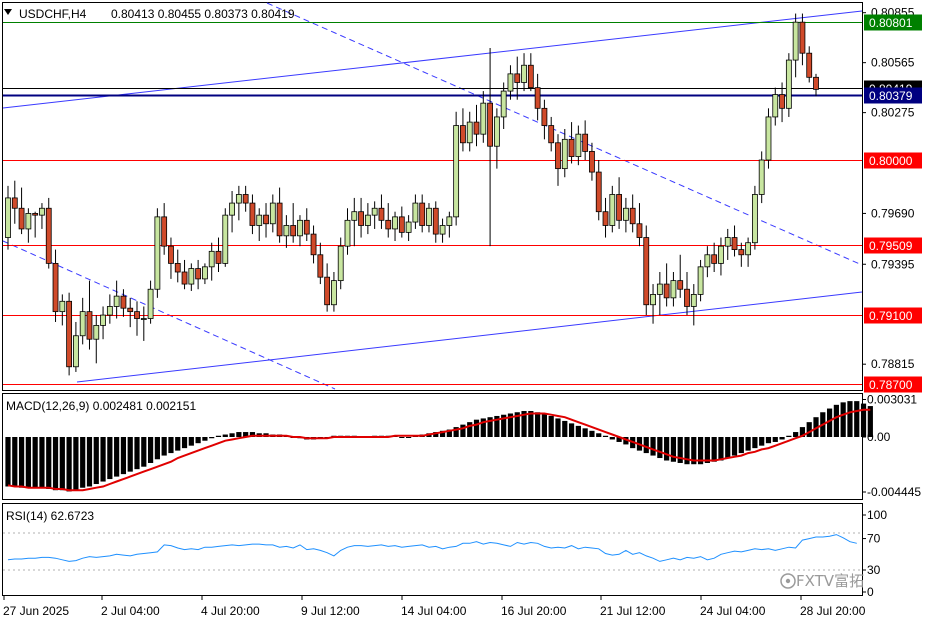  What do you see at coordinates (534, 611) in the screenshot?
I see `time-tick-label: 16 Jul 20:00` at bounding box center [534, 611].